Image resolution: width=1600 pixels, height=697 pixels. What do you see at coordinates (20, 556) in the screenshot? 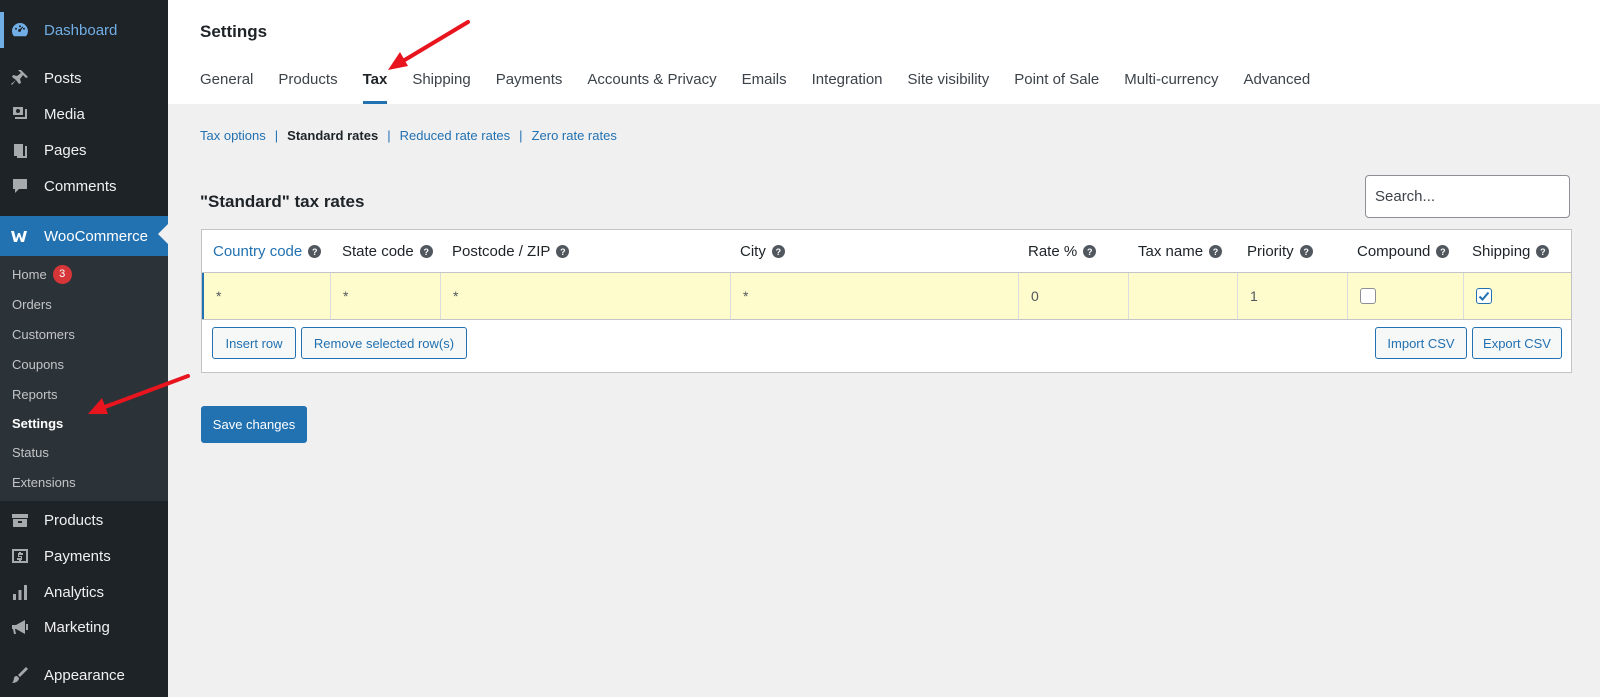
I see `dollar-icon` at bounding box center [20, 556].